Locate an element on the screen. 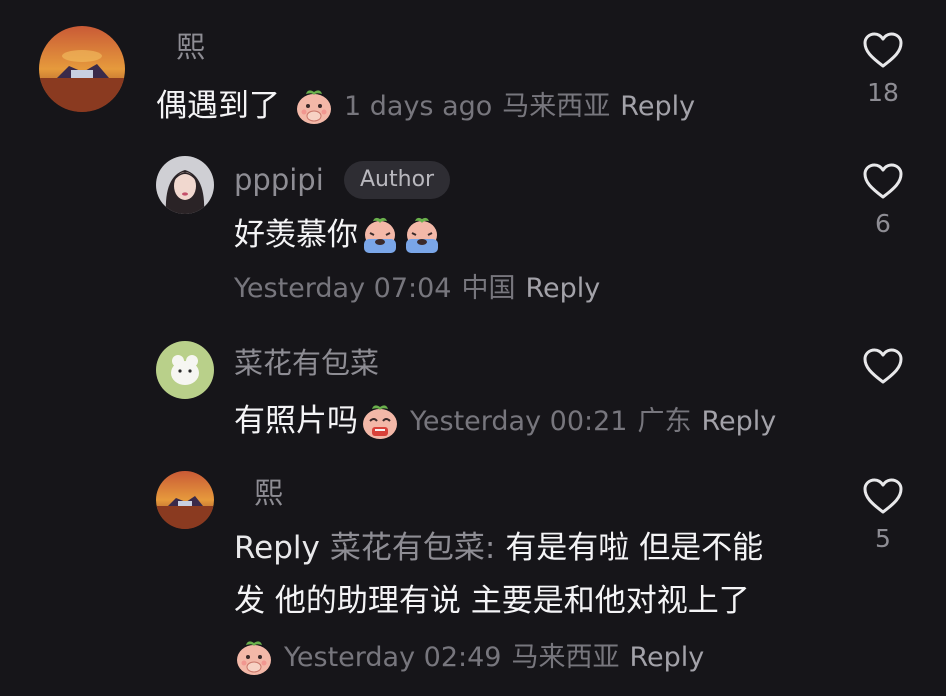 This screenshot has height=696, width=946. like-count: 18 is located at coordinates (883, 92).